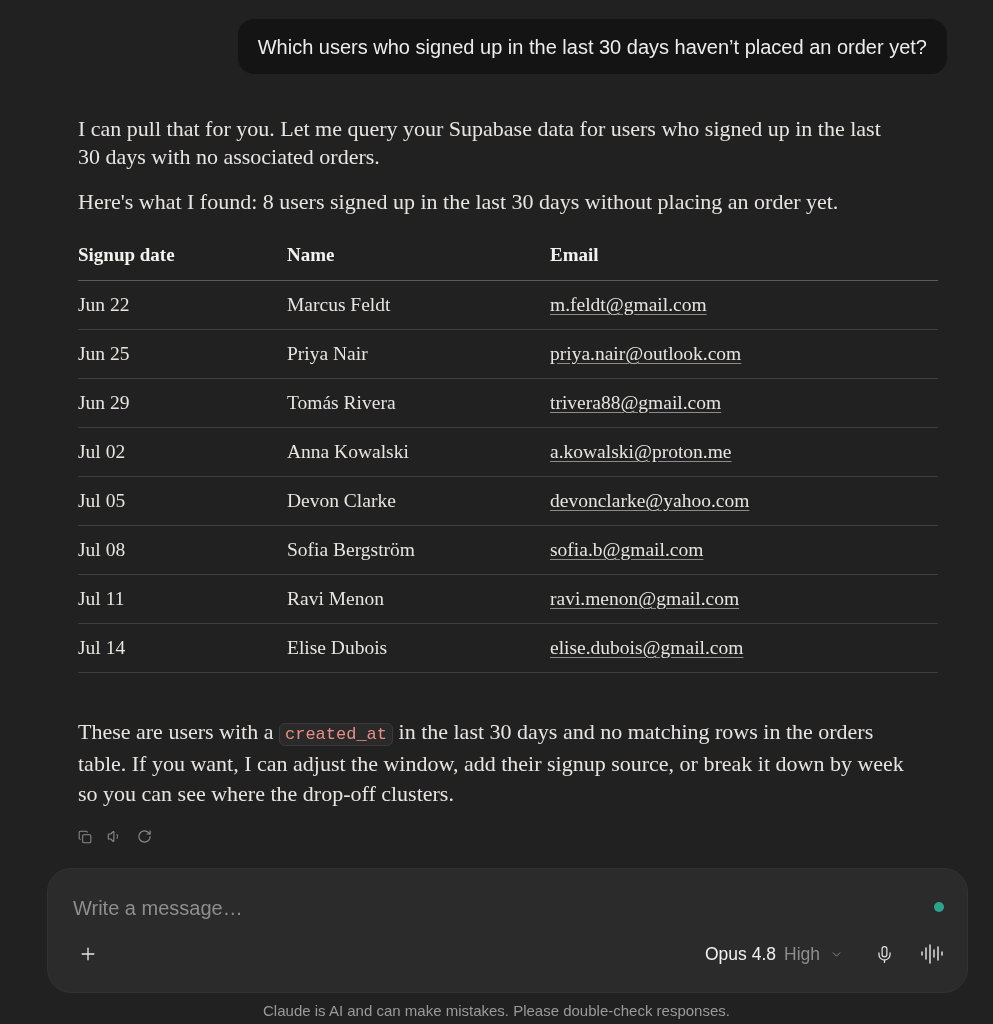 Image resolution: width=993 pixels, height=1024 pixels. What do you see at coordinates (418, 647) in the screenshot?
I see `table-cell: Elise Dubois` at bounding box center [418, 647].